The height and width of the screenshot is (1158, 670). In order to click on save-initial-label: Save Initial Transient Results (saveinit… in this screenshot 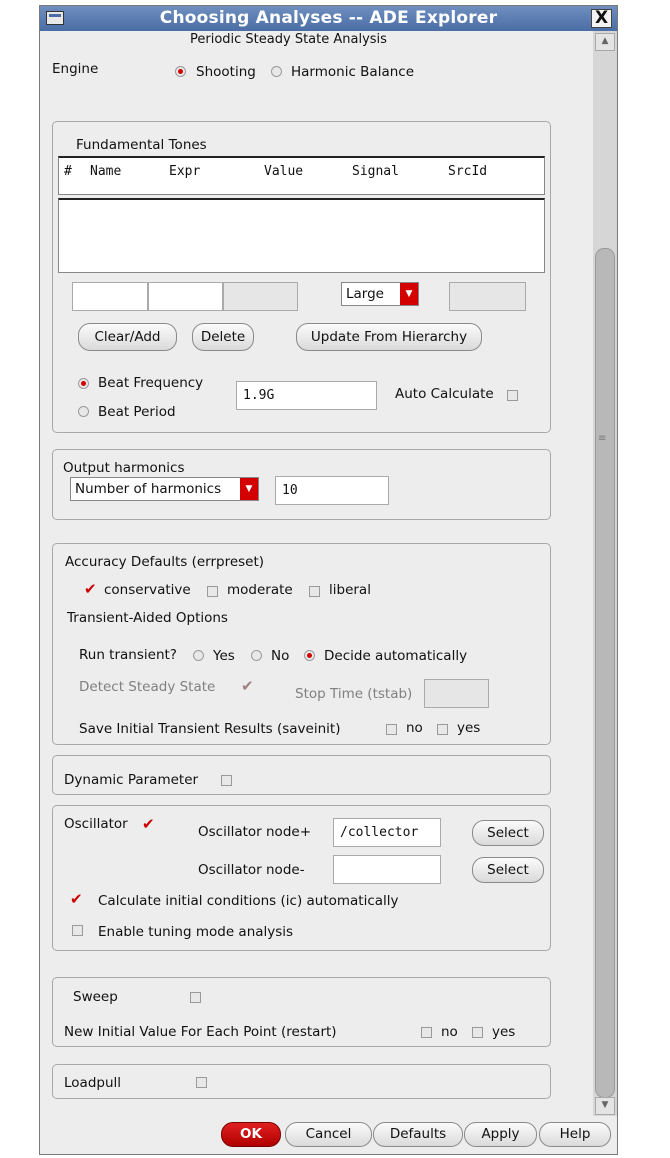, I will do `click(210, 729)`.